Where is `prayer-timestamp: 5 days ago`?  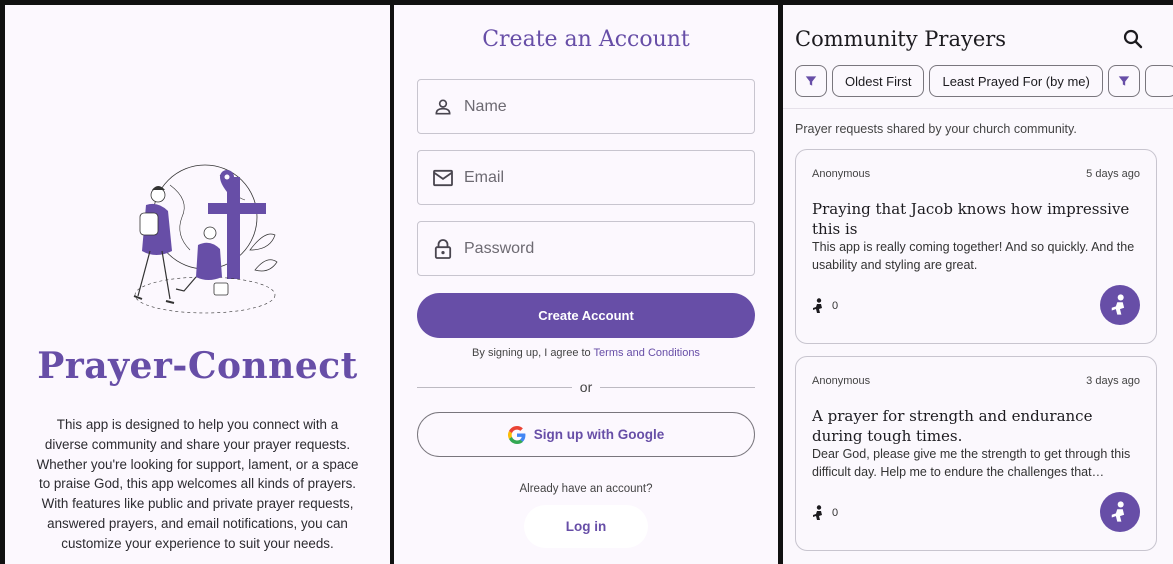 prayer-timestamp: 5 days ago is located at coordinates (1113, 174).